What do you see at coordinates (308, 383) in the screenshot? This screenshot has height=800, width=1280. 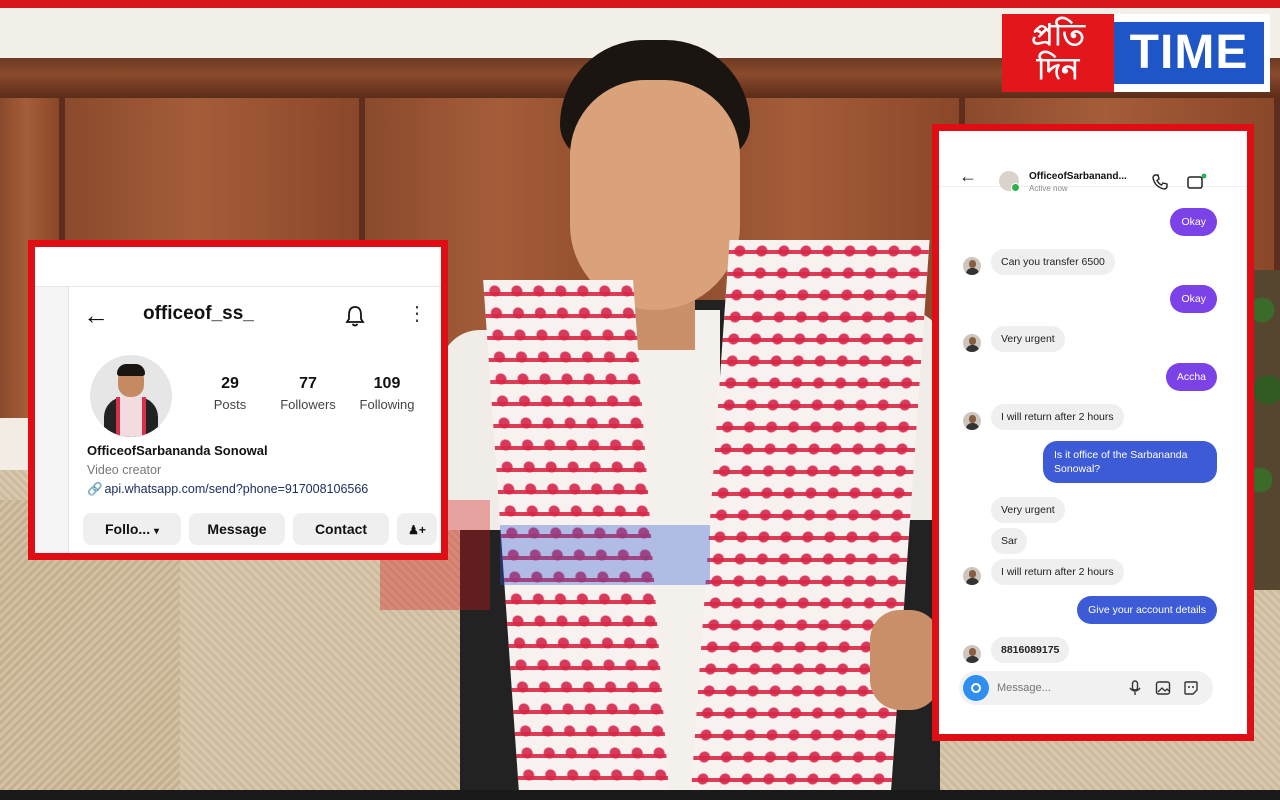 I see `followers-count: 77` at bounding box center [308, 383].